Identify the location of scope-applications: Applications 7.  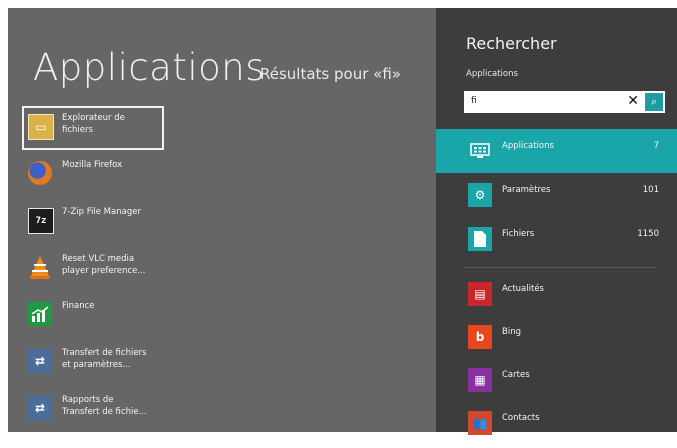
(556, 151).